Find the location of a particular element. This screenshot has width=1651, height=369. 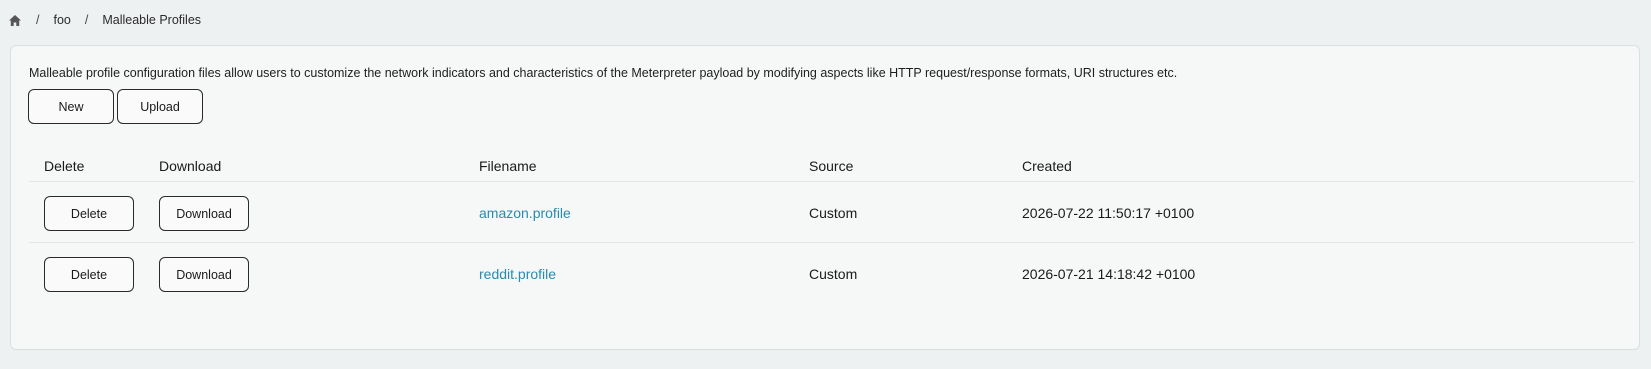

column-header-created: Created is located at coordinates (1047, 166).